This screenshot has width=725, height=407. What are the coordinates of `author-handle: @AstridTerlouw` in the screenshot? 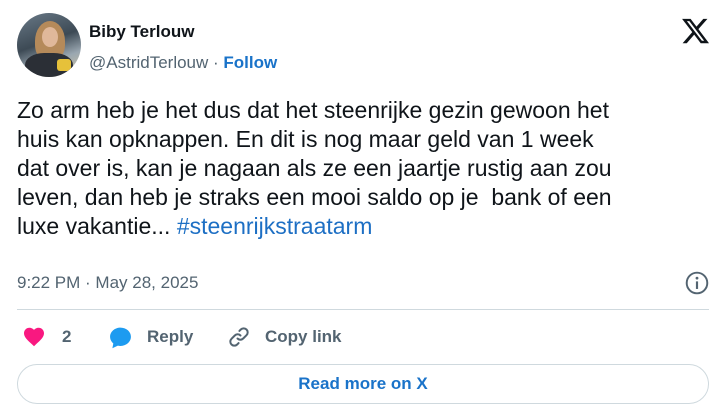 It's located at (148, 62).